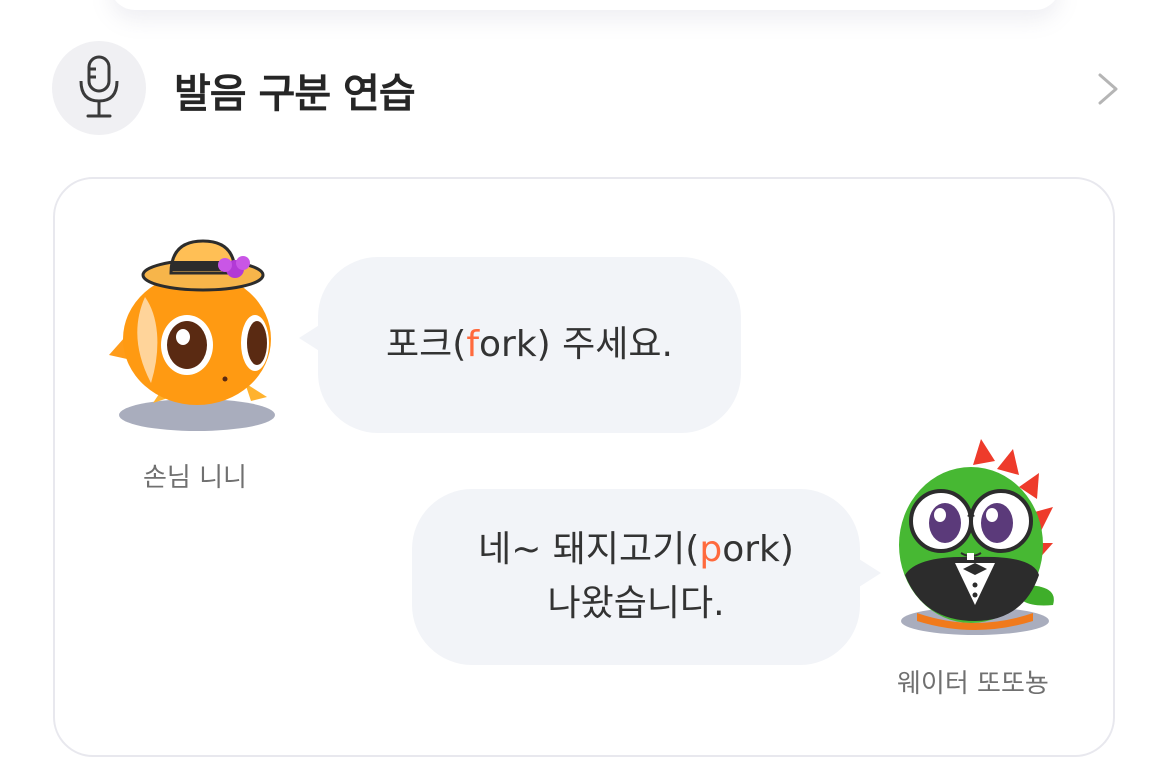 Image resolution: width=1170 pixels, height=780 pixels. I want to click on chevron-right-icon, so click(1107, 89).